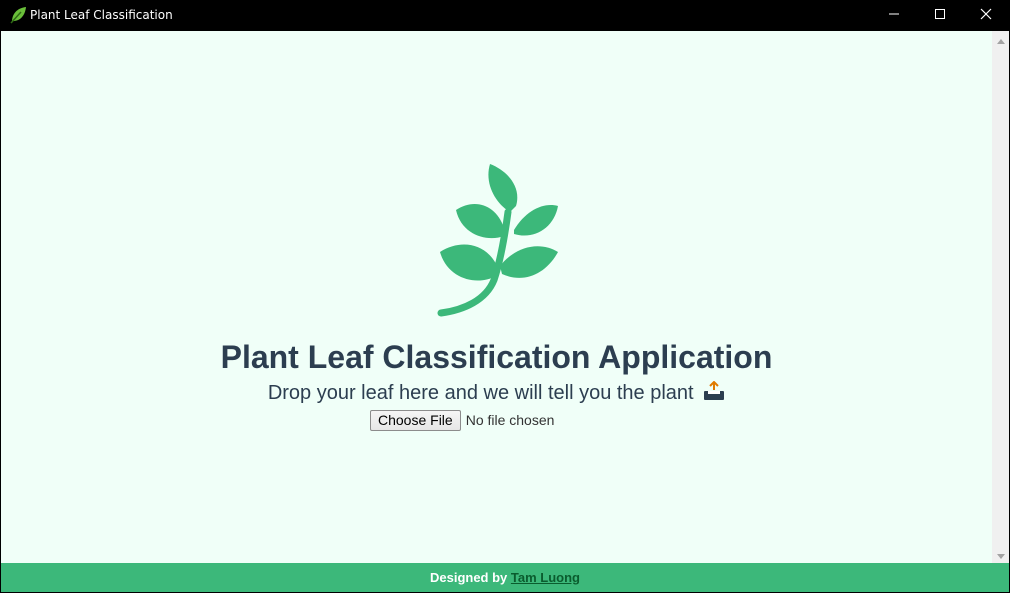  What do you see at coordinates (101, 15) in the screenshot?
I see `window-title: Plant Leaf Classification` at bounding box center [101, 15].